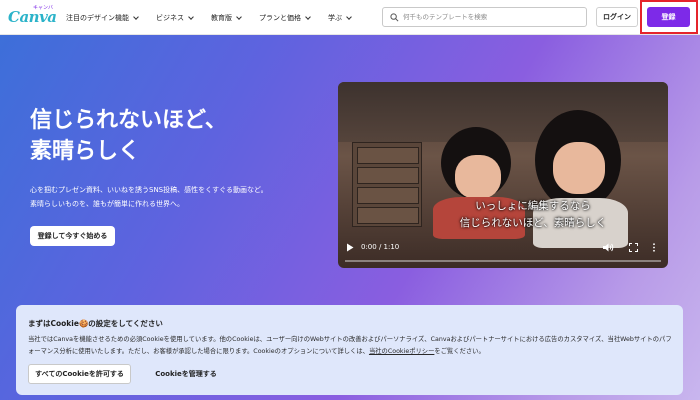  I want to click on hero-title: 信じられないほど、 素晴らしく, so click(170, 136).